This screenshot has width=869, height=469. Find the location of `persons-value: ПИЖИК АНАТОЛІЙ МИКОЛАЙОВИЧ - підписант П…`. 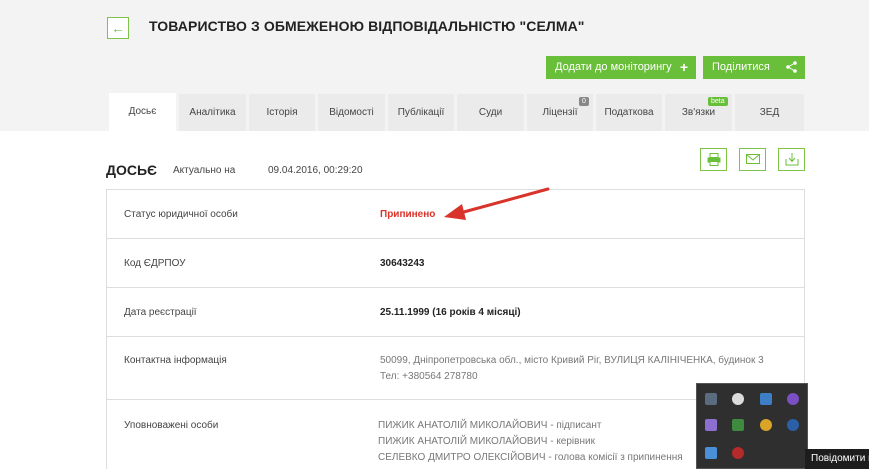

persons-value: ПИЖИК АНАТОЛІЙ МИКОЛАЙОВИЧ - підписант П… is located at coordinates (530, 442).